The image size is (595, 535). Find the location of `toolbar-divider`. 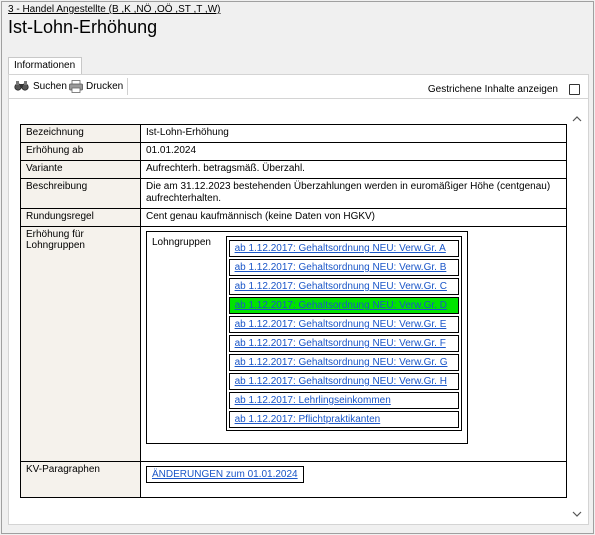

toolbar-divider is located at coordinates (127, 86).